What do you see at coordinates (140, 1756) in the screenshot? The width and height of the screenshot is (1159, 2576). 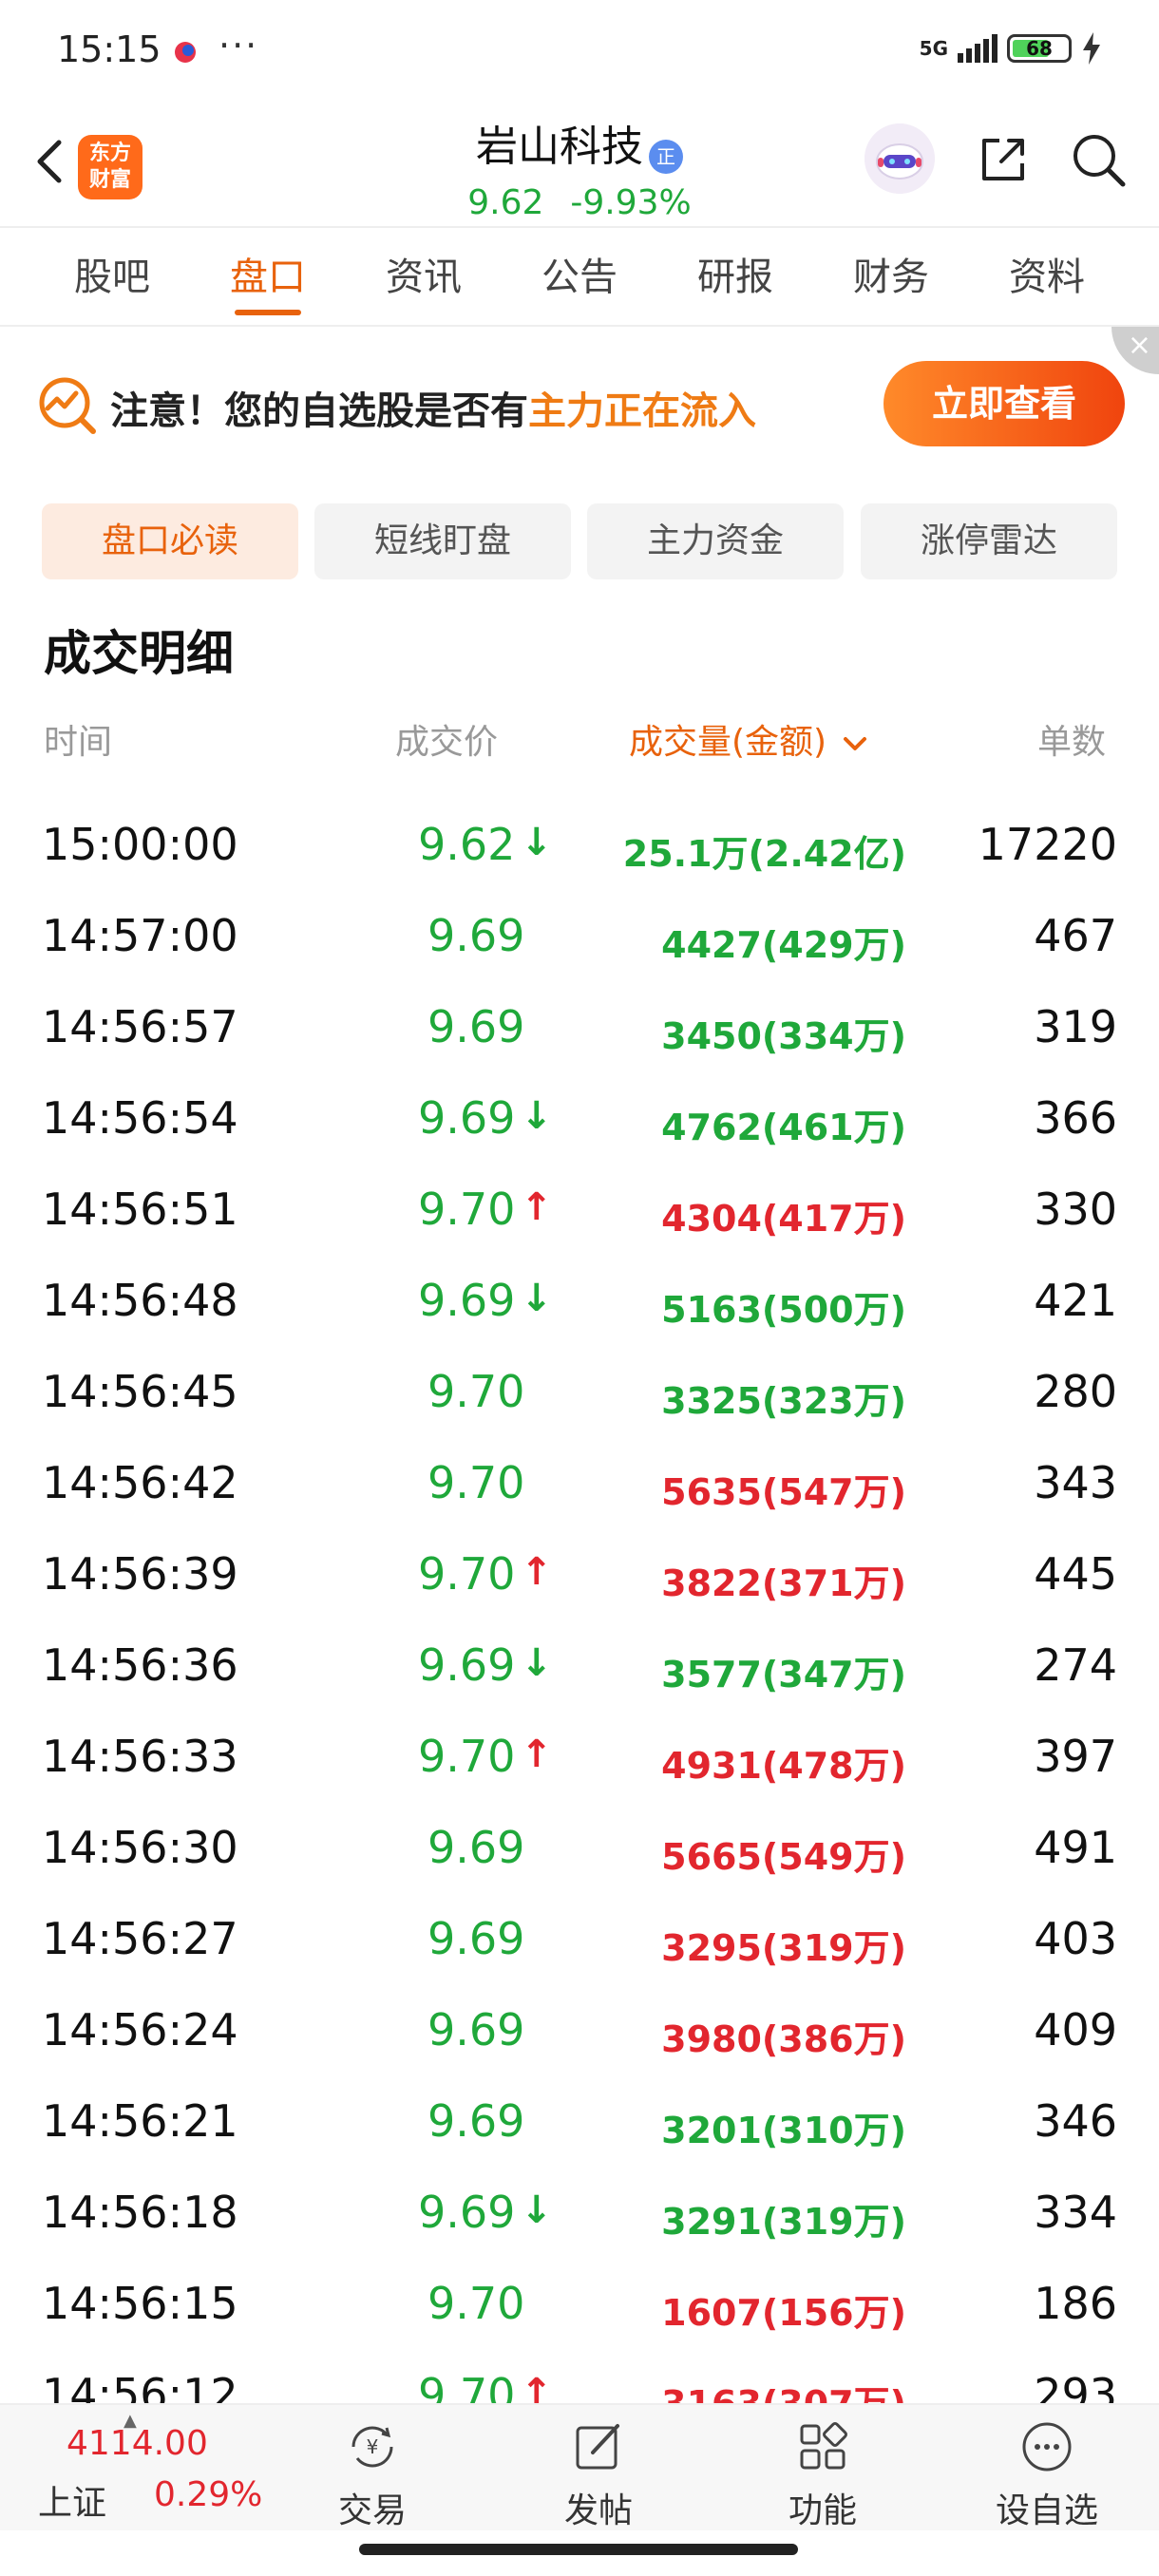 I see `trade-time: 14:56:33` at bounding box center [140, 1756].